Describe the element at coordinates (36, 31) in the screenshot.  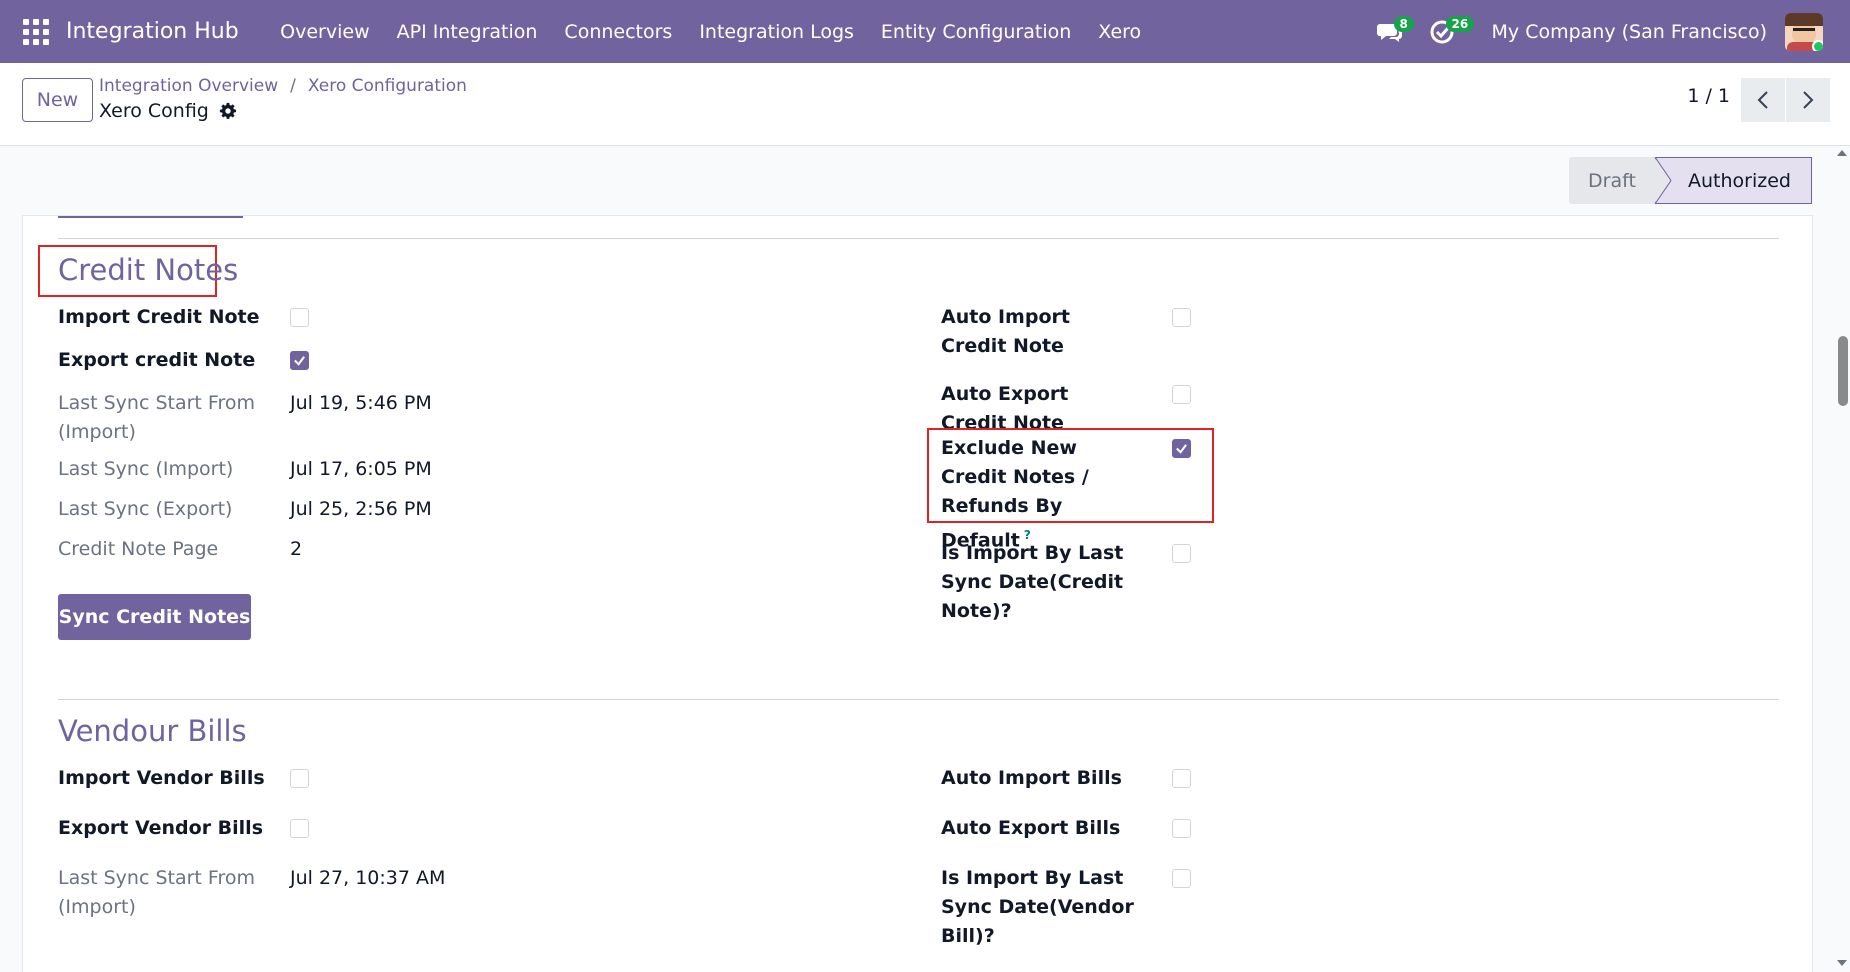
I see `apps-menu-icon` at that location.